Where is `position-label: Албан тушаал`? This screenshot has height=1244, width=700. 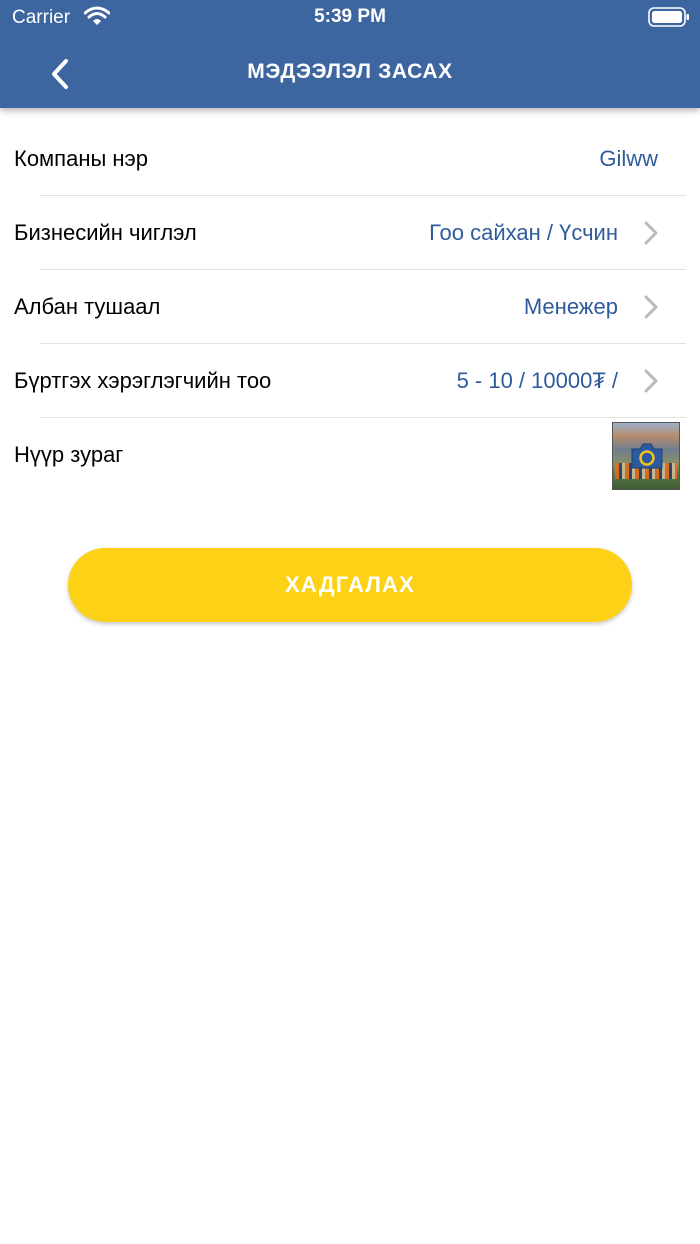 position-label: Албан тушаал is located at coordinates (87, 306).